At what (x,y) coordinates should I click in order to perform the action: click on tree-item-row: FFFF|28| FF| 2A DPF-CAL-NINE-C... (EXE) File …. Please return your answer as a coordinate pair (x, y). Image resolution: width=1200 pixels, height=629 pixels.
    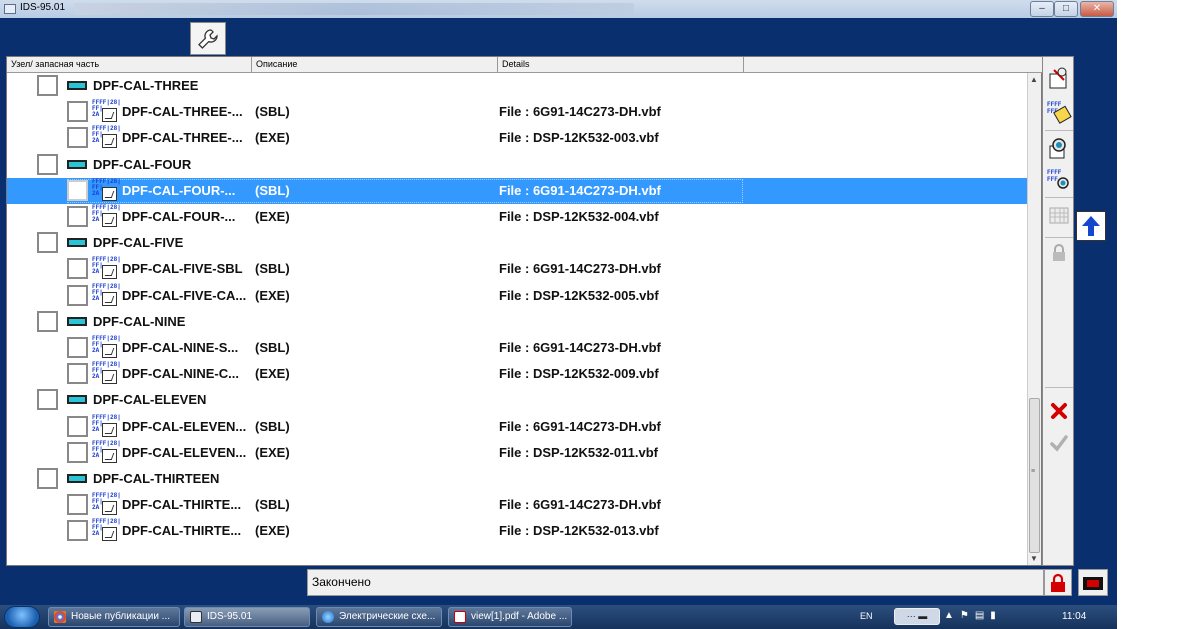
    Looking at the image, I should click on (517, 374).